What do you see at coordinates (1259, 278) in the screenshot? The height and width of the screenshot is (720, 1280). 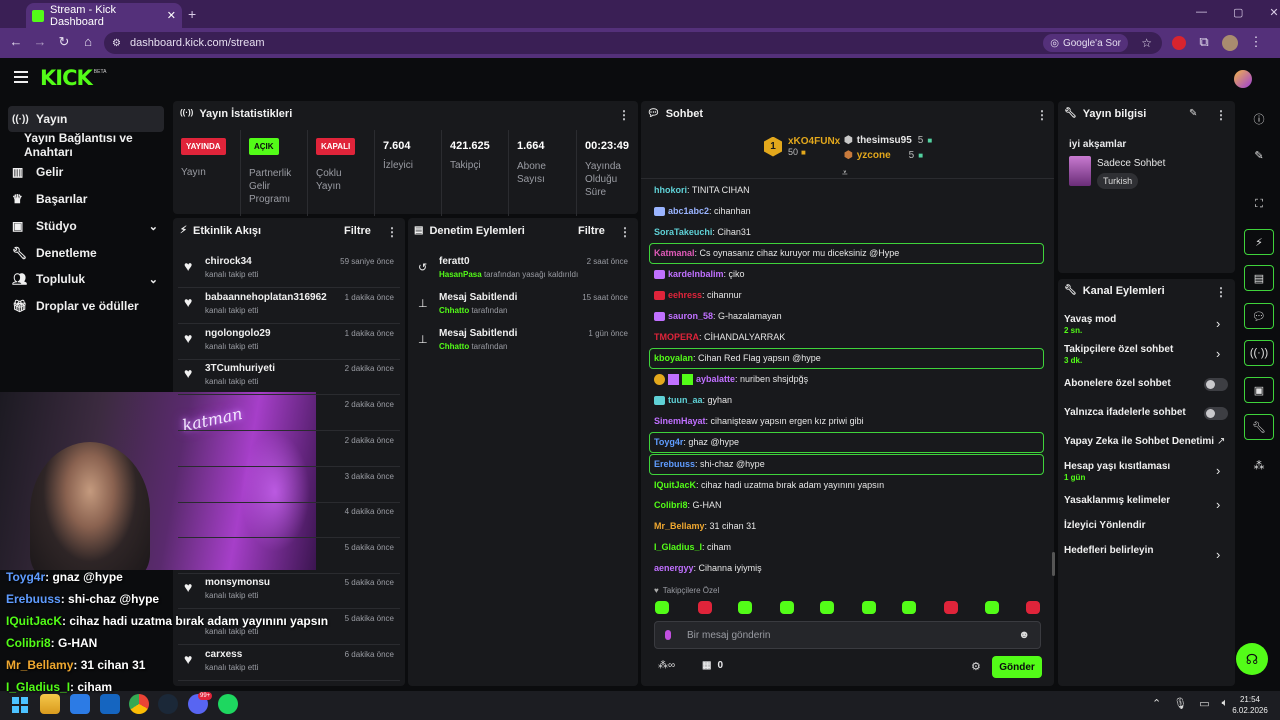 I see `clipboard-icon: ▤` at bounding box center [1259, 278].